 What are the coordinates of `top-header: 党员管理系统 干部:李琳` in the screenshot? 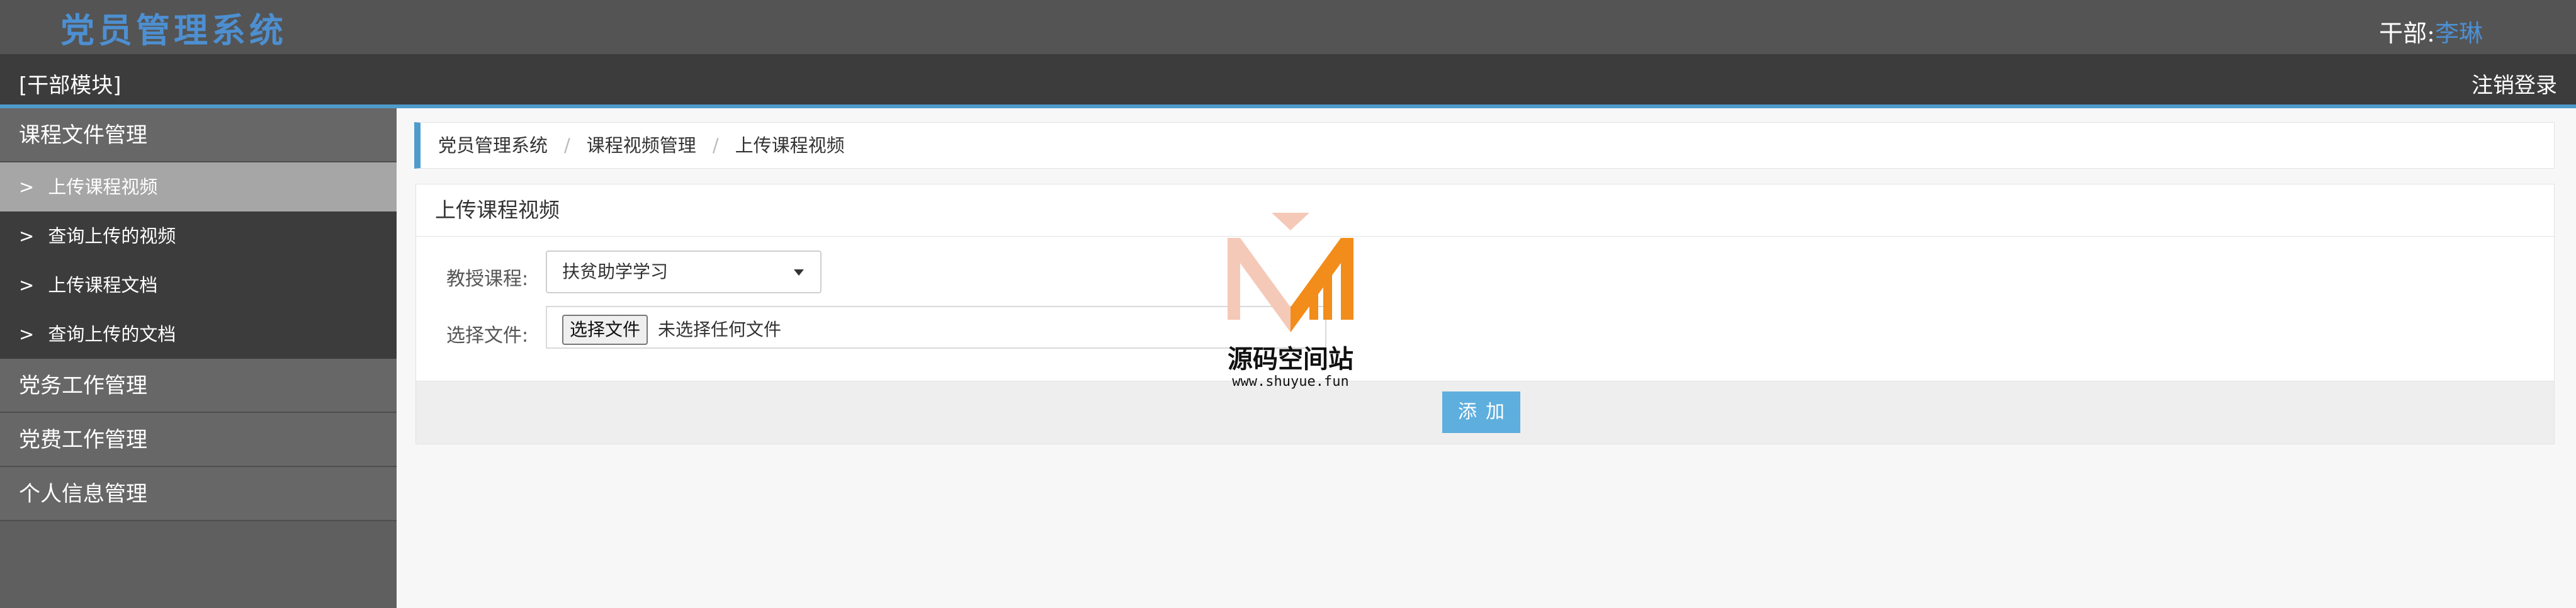 It's located at (1288, 27).